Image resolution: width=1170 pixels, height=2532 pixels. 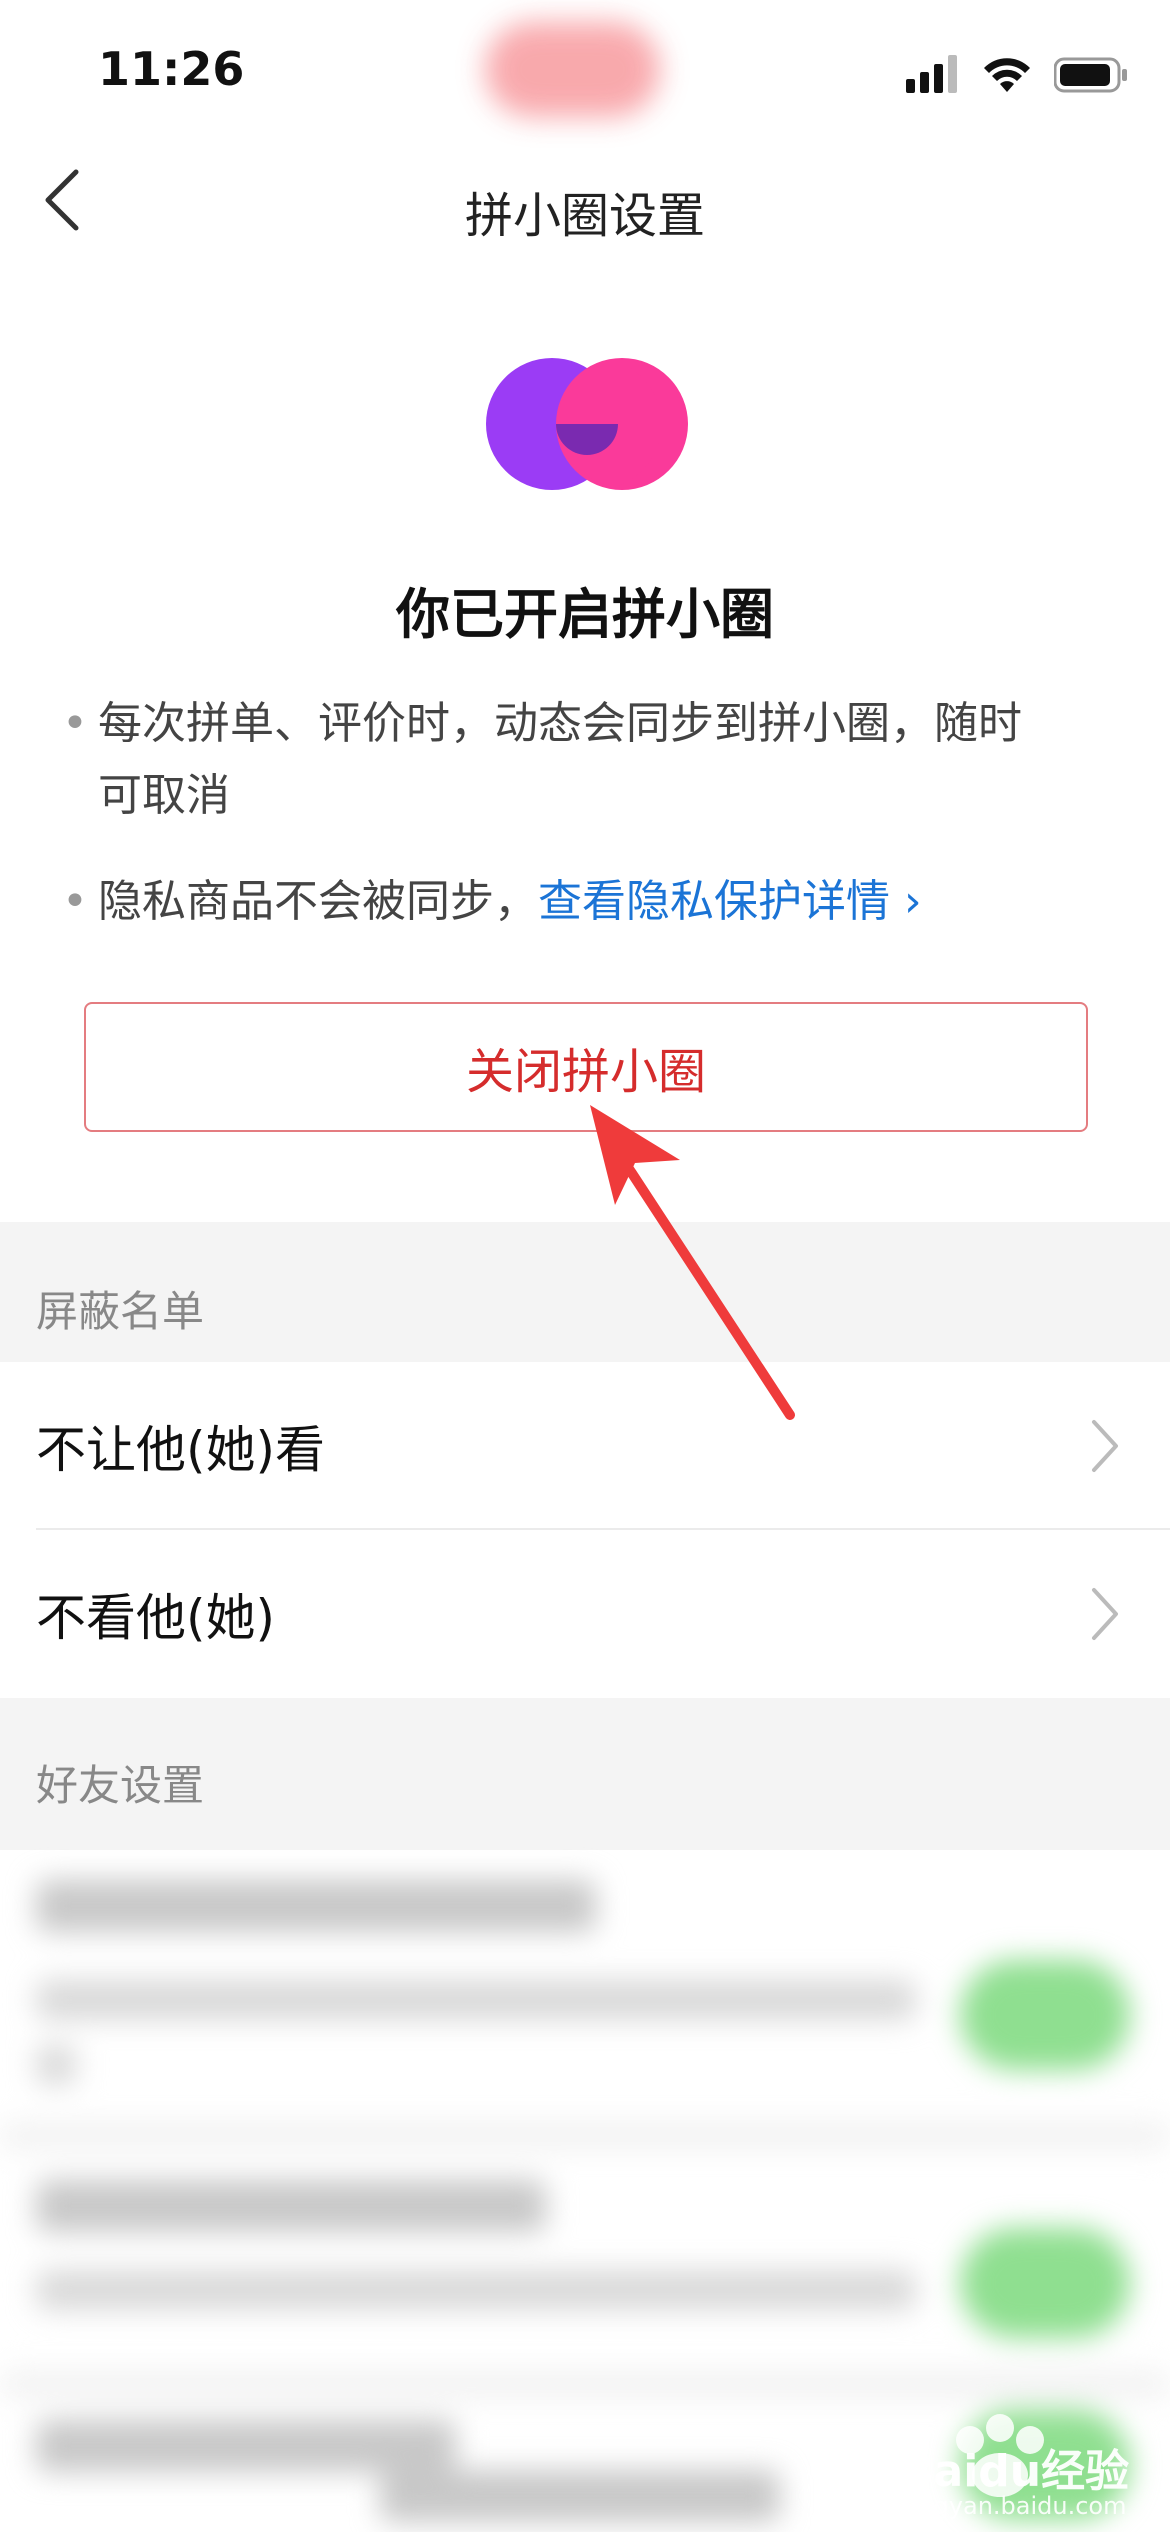 What do you see at coordinates (730, 901) in the screenshot?
I see `privacy-details-link: 查看隐私保护详情 ›` at bounding box center [730, 901].